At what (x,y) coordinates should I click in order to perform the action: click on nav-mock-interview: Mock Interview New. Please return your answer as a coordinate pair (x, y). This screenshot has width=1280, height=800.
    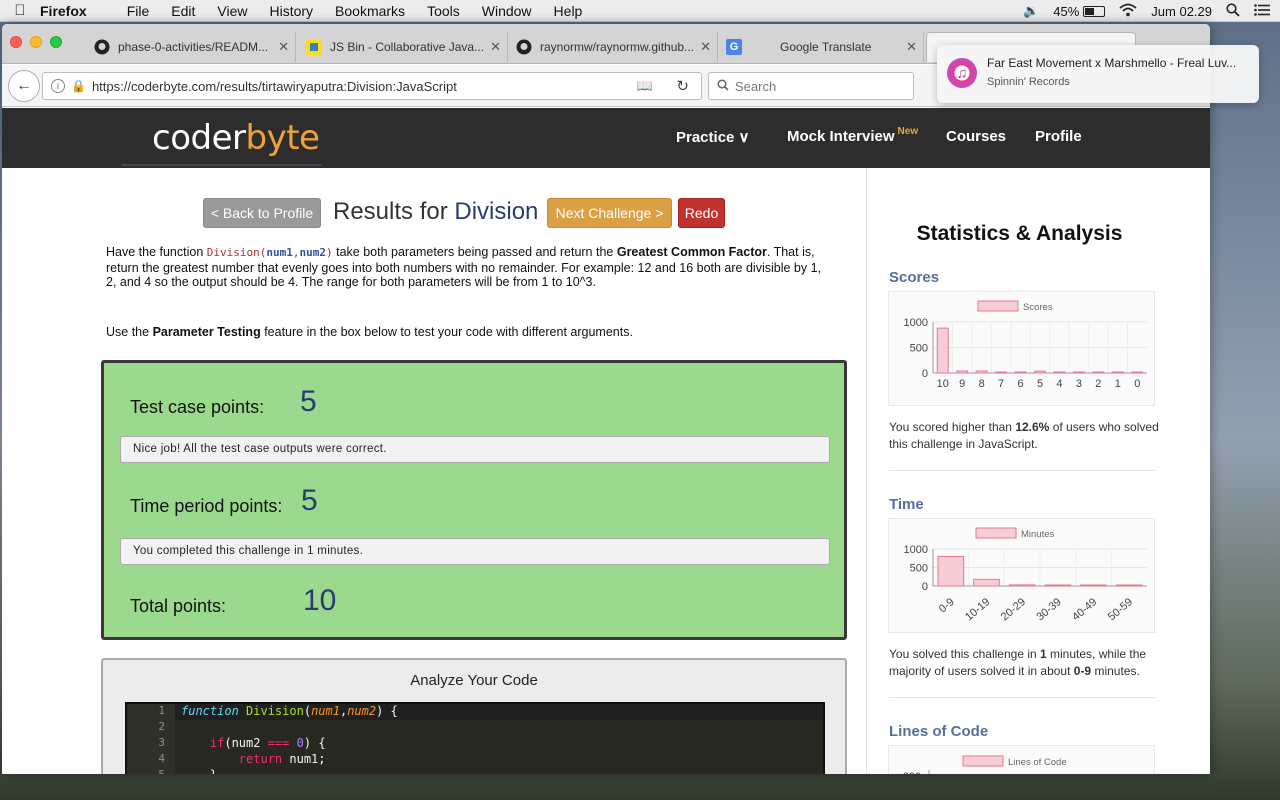
    Looking at the image, I should click on (852, 135).